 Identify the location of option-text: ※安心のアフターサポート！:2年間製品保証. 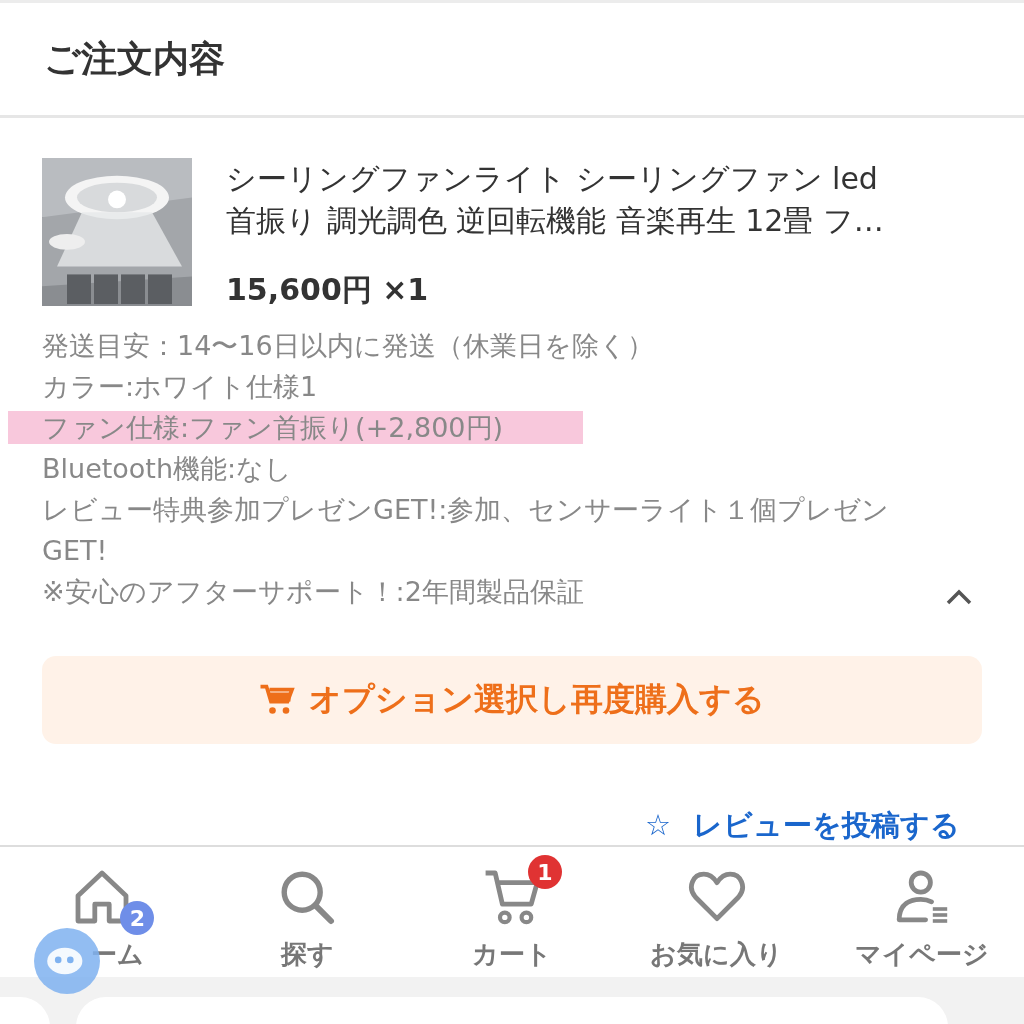
(313, 592).